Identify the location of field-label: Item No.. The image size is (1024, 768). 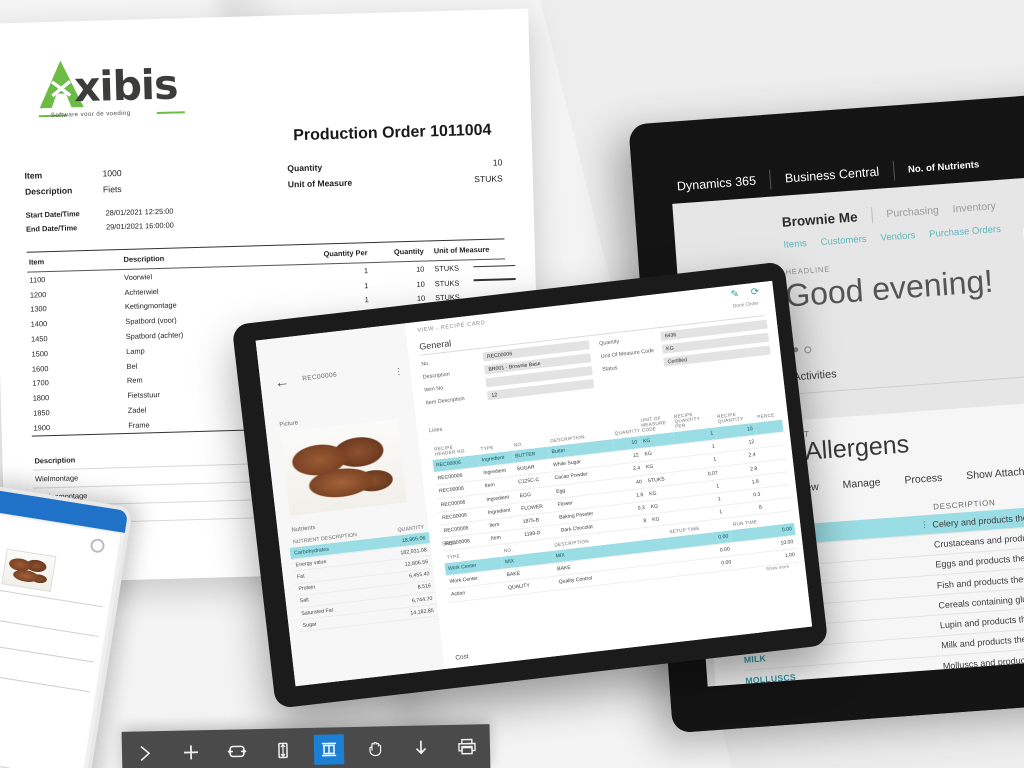
(434, 388).